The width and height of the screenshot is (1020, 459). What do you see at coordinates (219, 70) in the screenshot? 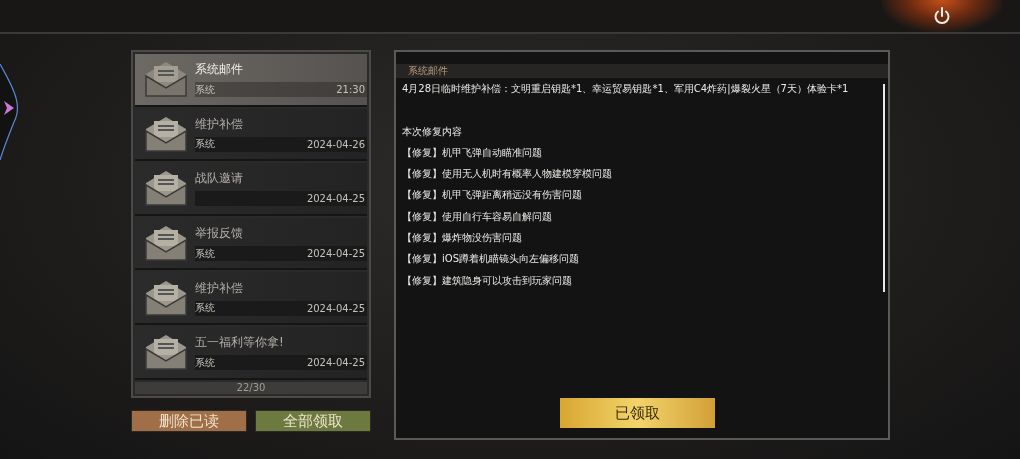
I see `mail-title: 系统邮件` at bounding box center [219, 70].